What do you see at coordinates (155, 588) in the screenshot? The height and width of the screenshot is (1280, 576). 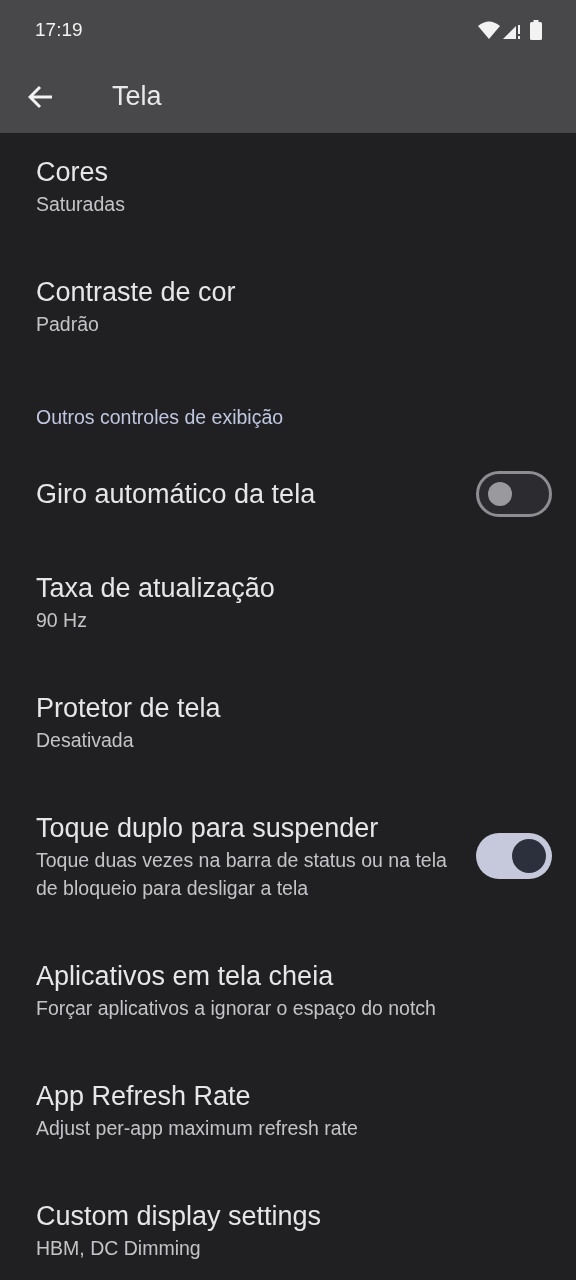 I see `setting-title: Taxa de atualização` at bounding box center [155, 588].